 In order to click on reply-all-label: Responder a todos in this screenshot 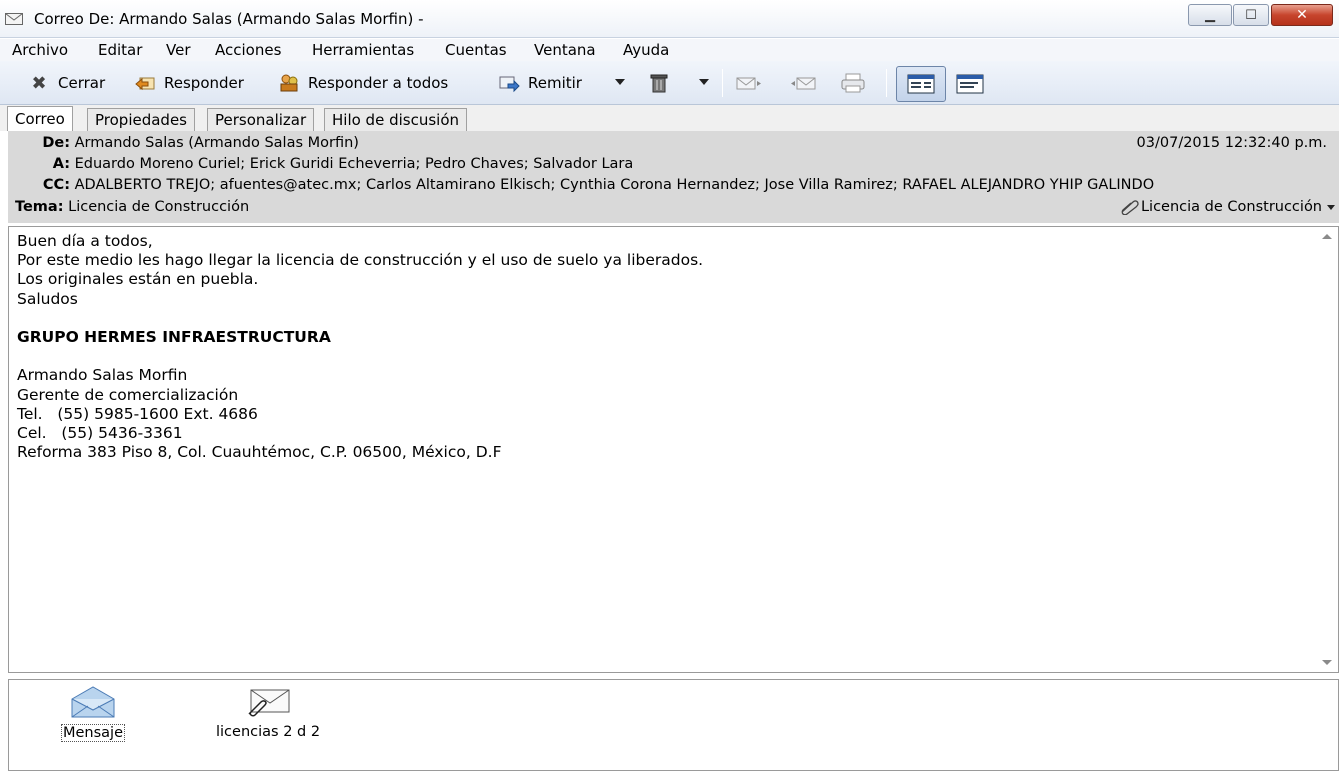, I will do `click(378, 83)`.